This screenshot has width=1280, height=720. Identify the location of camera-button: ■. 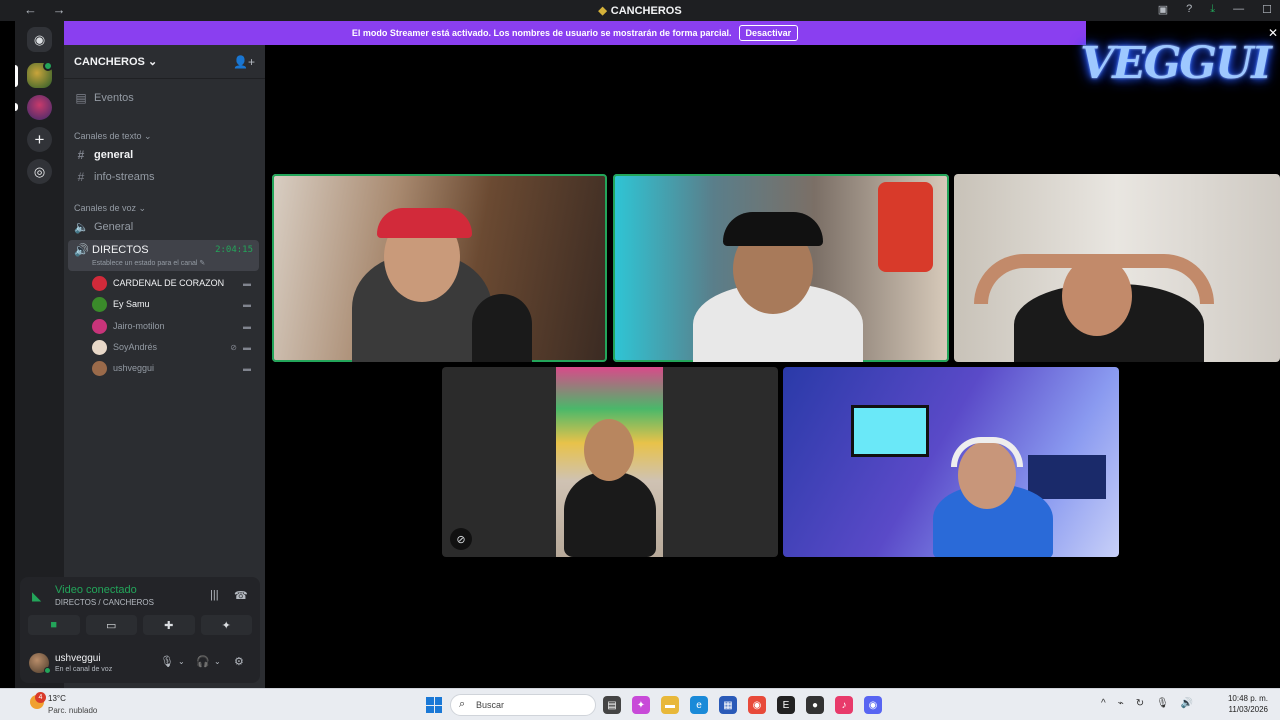
(54, 625).